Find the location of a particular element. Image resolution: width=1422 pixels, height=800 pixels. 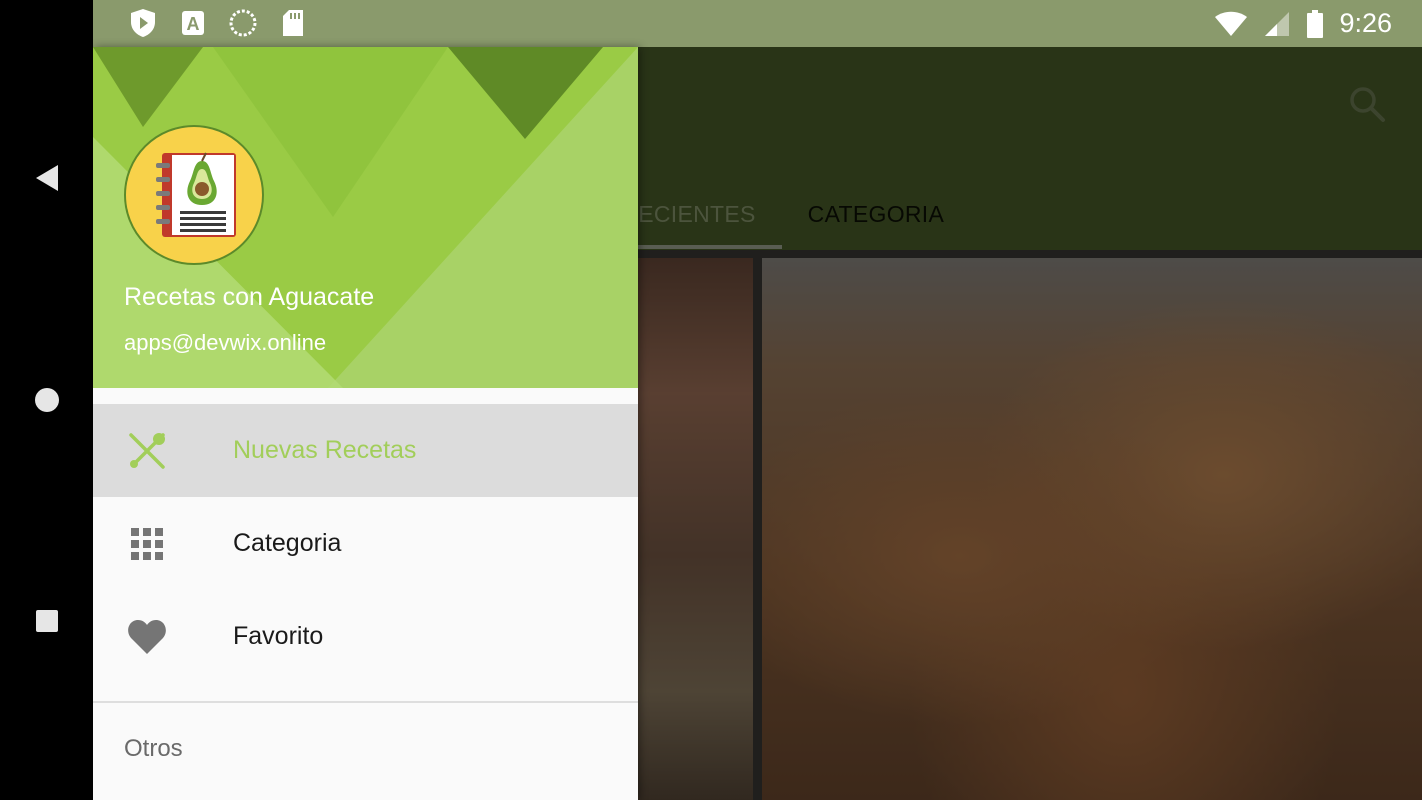

menu-item-label: Nuevas Recetas is located at coordinates (325, 450).